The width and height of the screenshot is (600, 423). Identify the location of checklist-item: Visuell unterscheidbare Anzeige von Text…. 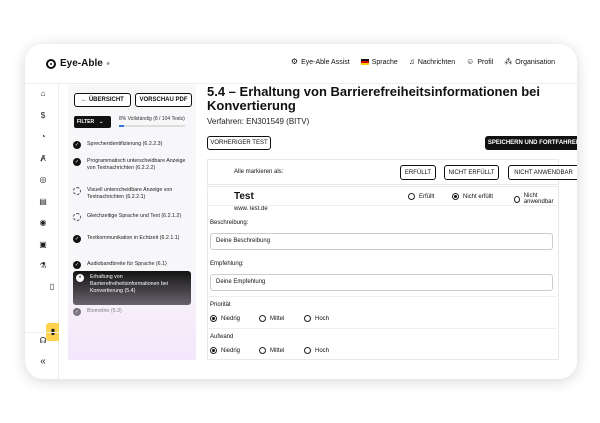
(132, 194).